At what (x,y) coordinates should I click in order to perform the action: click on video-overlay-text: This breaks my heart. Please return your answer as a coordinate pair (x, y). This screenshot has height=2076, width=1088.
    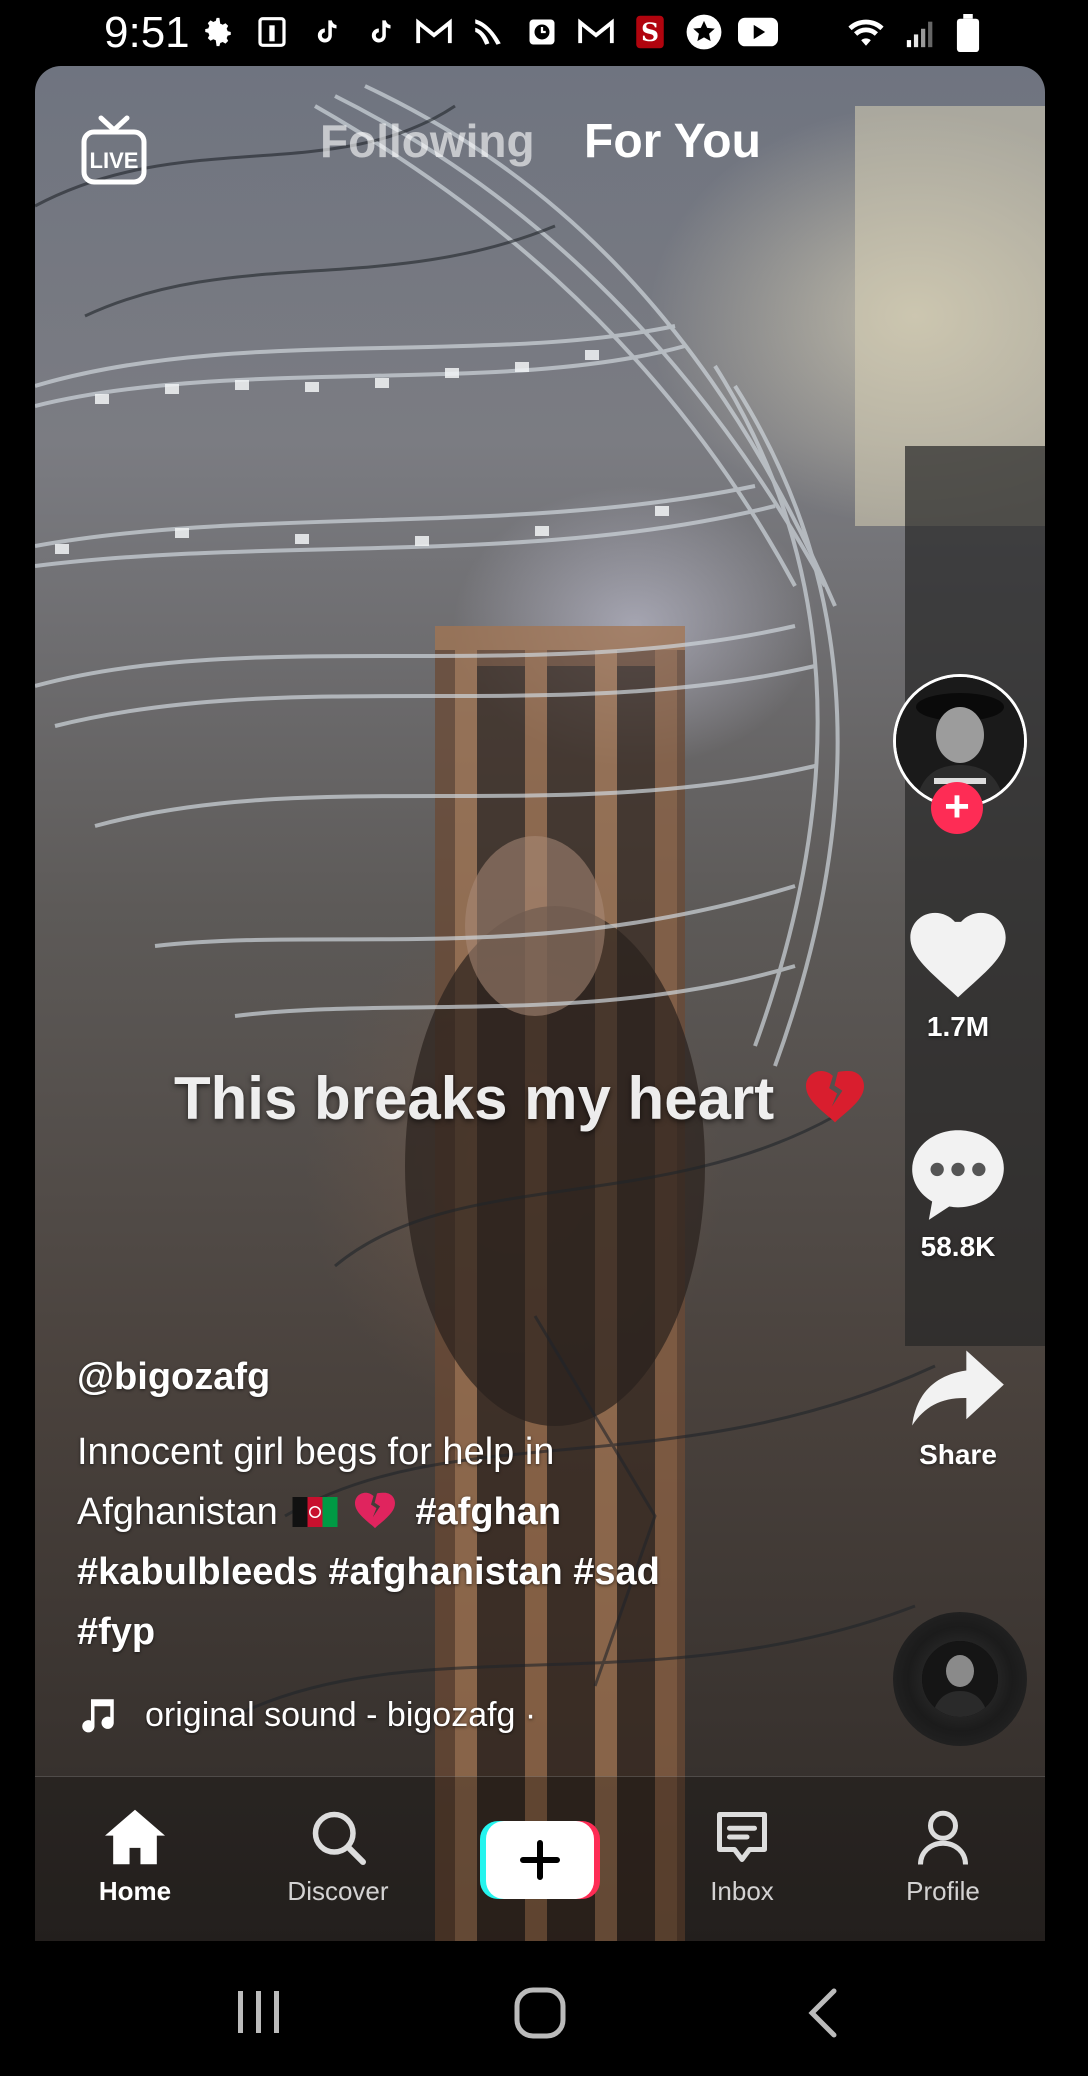
    Looking at the image, I should click on (520, 1098).